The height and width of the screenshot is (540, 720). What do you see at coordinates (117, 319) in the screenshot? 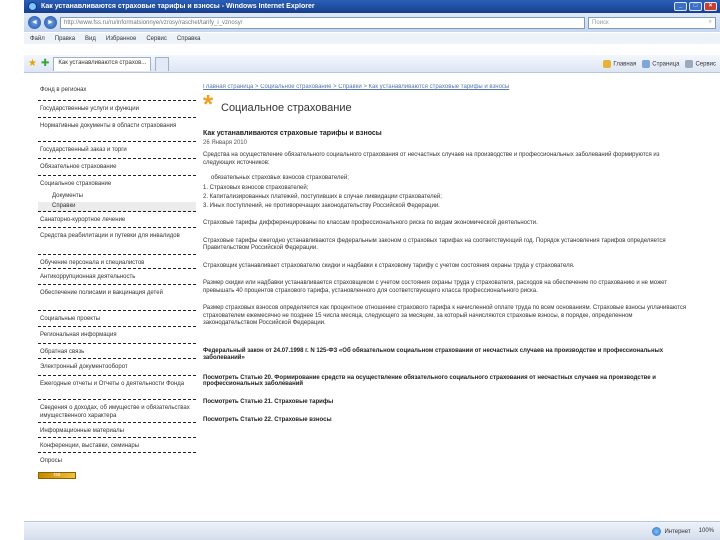
I see `sidebar-item: Социальные проекты` at bounding box center [117, 319].